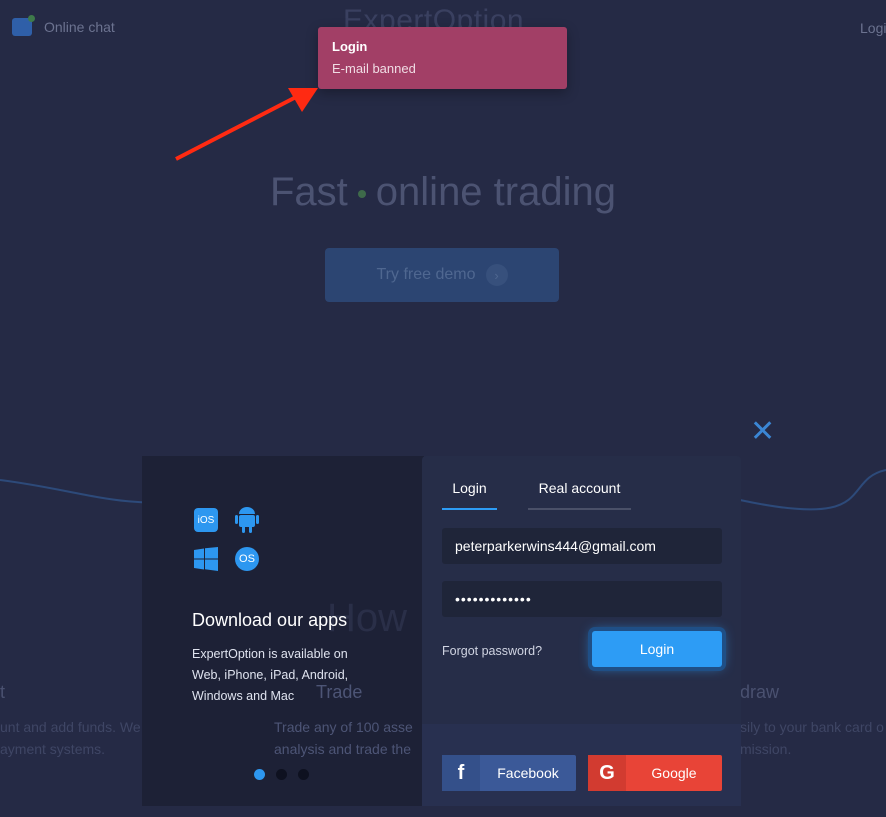  What do you see at coordinates (206, 520) in the screenshot?
I see `ios-icon: iOS` at bounding box center [206, 520].